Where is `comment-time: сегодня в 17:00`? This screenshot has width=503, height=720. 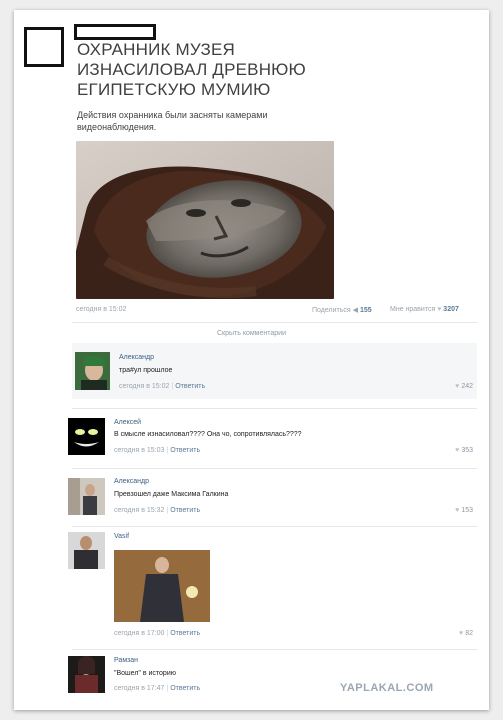
comment-time: сегодня в 17:00 is located at coordinates (139, 633).